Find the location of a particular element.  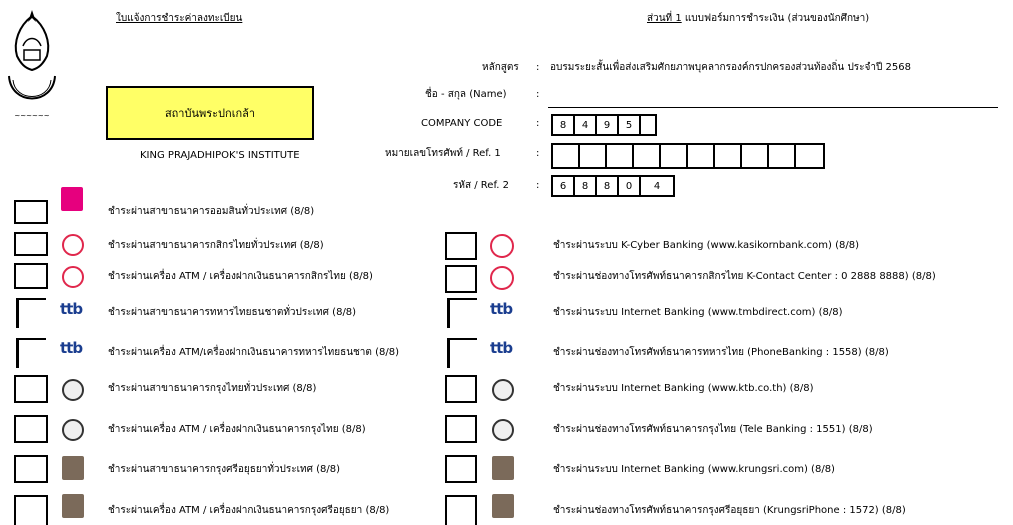

ref2-colon: : is located at coordinates (538, 185).